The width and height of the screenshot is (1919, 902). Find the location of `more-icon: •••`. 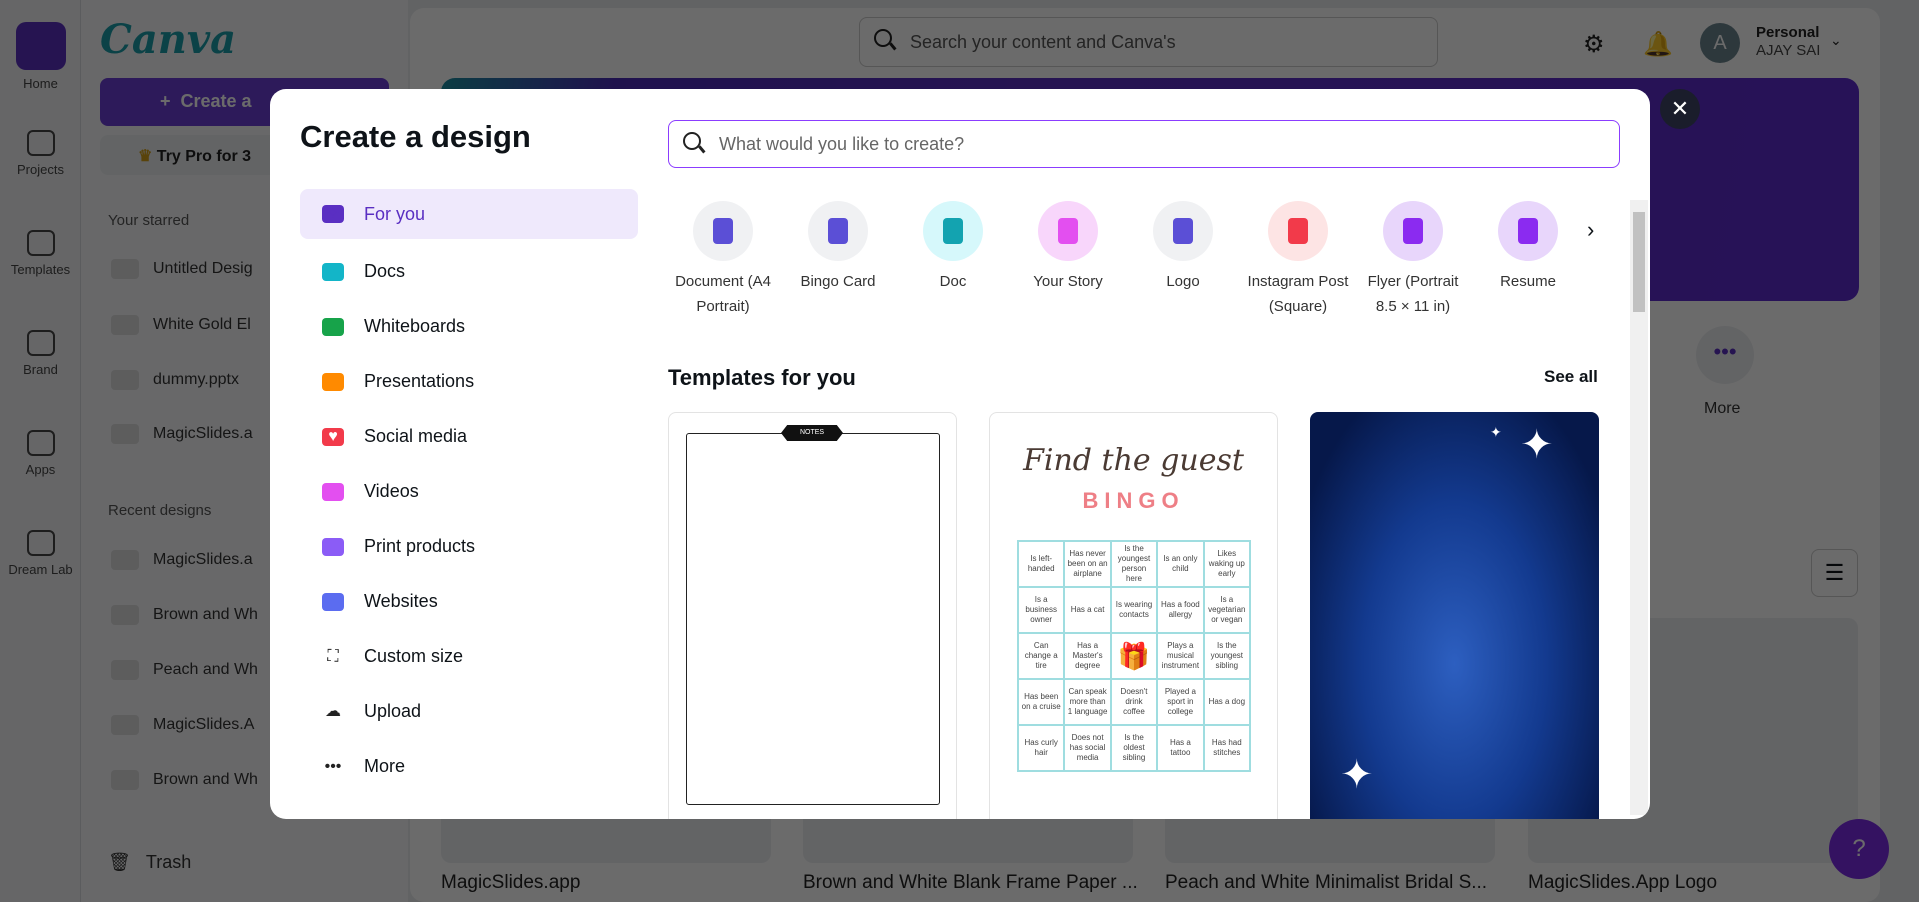

more-icon: ••• is located at coordinates (333, 766).